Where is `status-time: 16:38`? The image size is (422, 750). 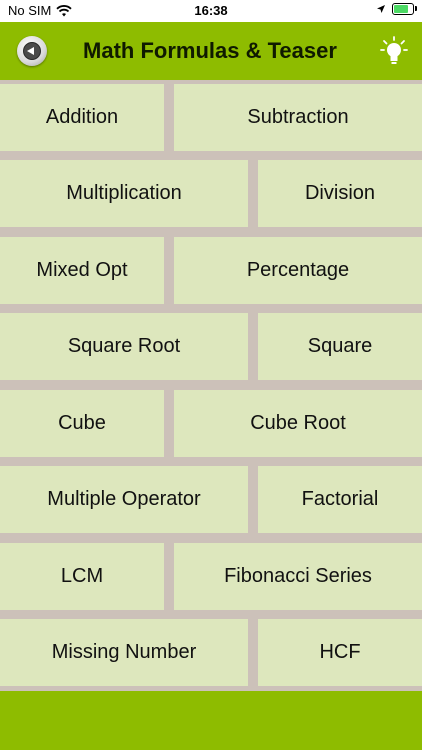 status-time: 16:38 is located at coordinates (211, 10).